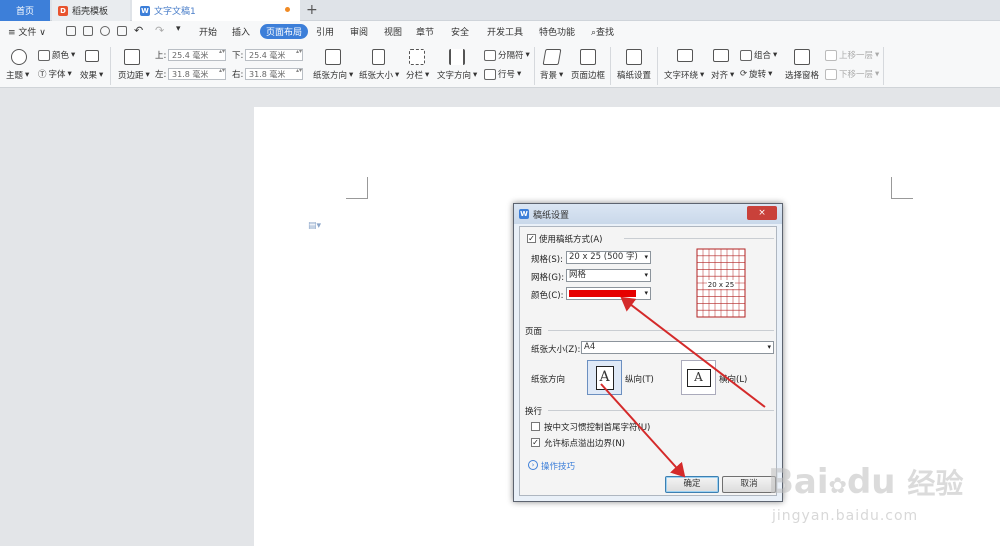 This screenshot has height=546, width=1000. What do you see at coordinates (197, 74) in the screenshot?
I see `left-margin-input: 31.8 毫米` at bounding box center [197, 74].